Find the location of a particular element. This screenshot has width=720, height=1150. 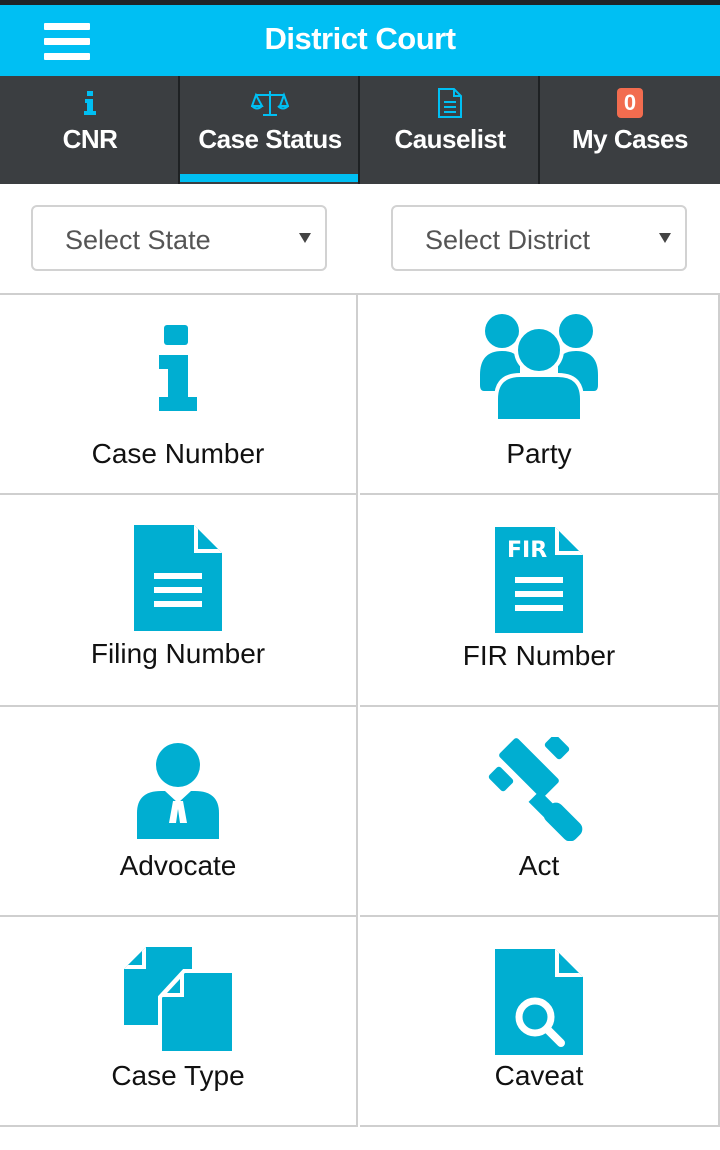

tab-bar: CNR Case Status Causelist 0 My Cases is located at coordinates (360, 130).